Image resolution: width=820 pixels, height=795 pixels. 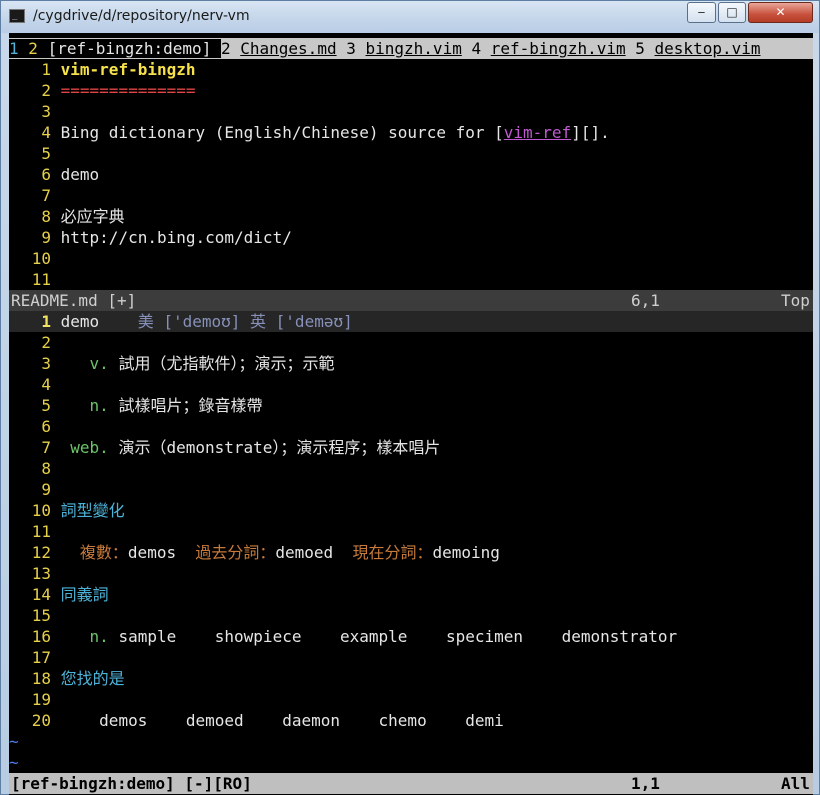 I want to click on editor-line: 15, so click(x=411, y=615).